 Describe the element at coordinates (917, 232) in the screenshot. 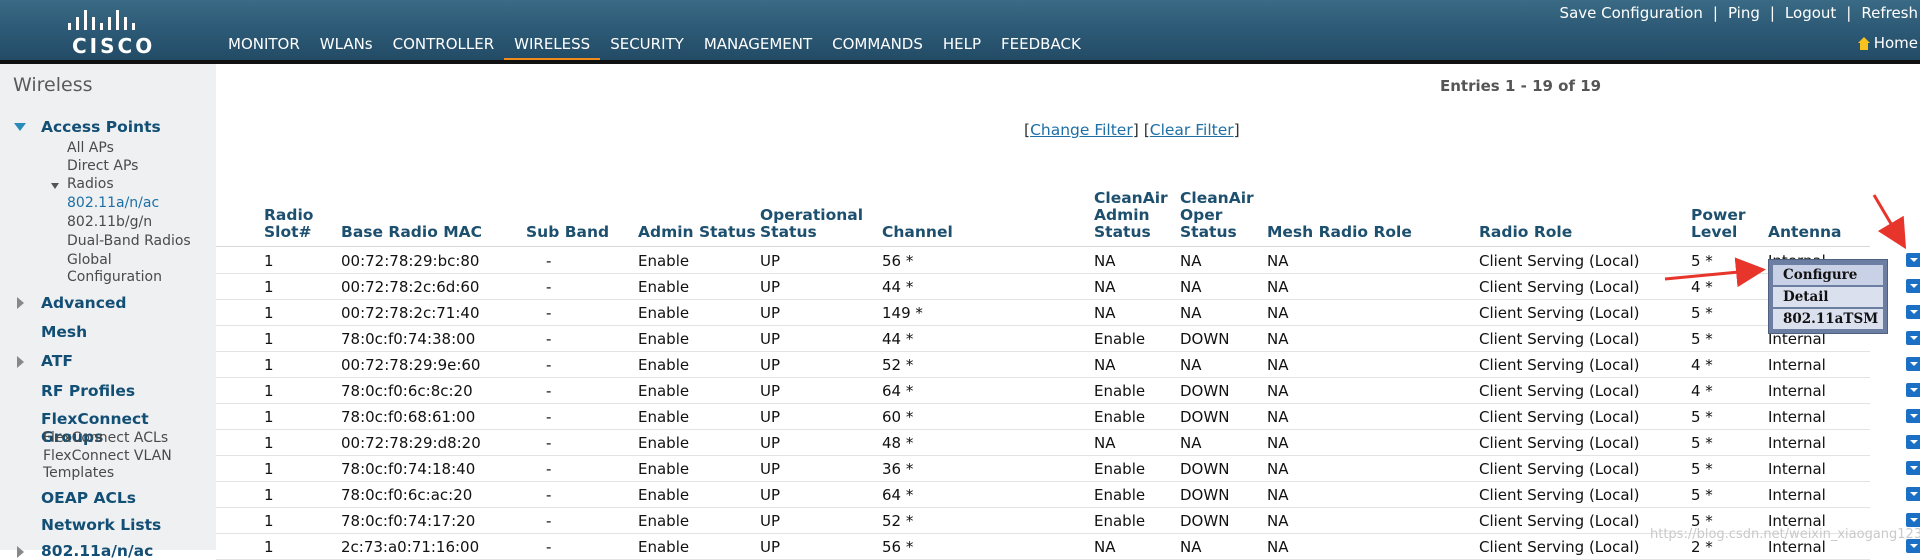

I see `col-header-channel: Channel` at that location.